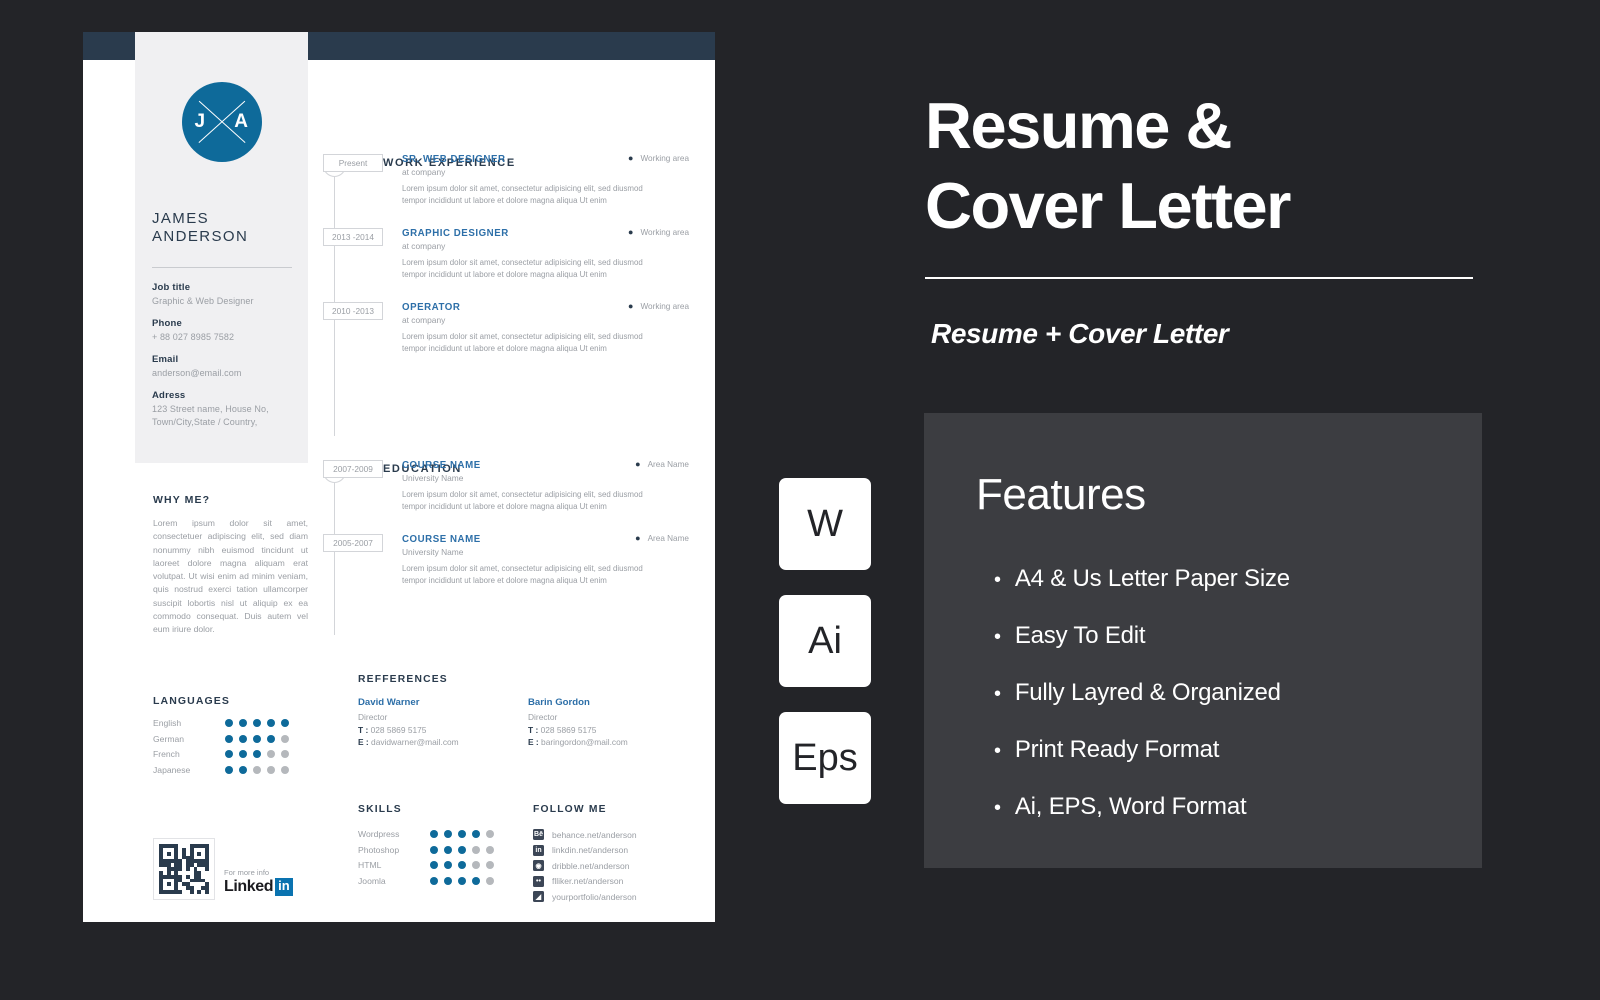 The height and width of the screenshot is (1000, 1600). Describe the element at coordinates (538, 850) in the screenshot. I see `linkedin-icon: in` at that location.